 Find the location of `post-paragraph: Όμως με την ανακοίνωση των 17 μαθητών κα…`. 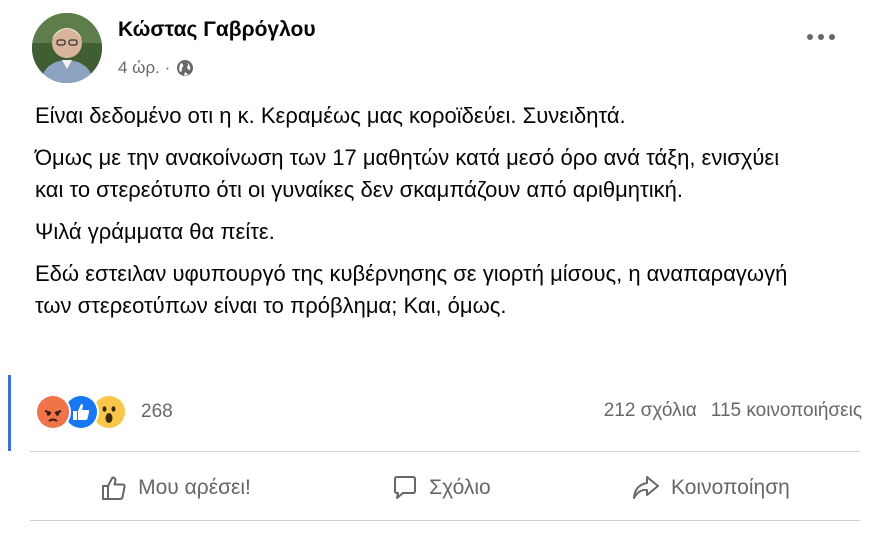

post-paragraph: Όμως με την ανακοίνωση των 17 μαθητών κα… is located at coordinates (407, 173).